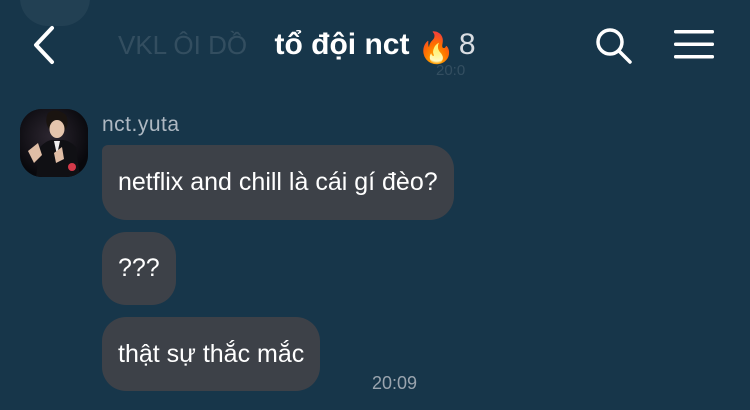  What do you see at coordinates (467, 44) in the screenshot?
I see `member-count: 8` at bounding box center [467, 44].